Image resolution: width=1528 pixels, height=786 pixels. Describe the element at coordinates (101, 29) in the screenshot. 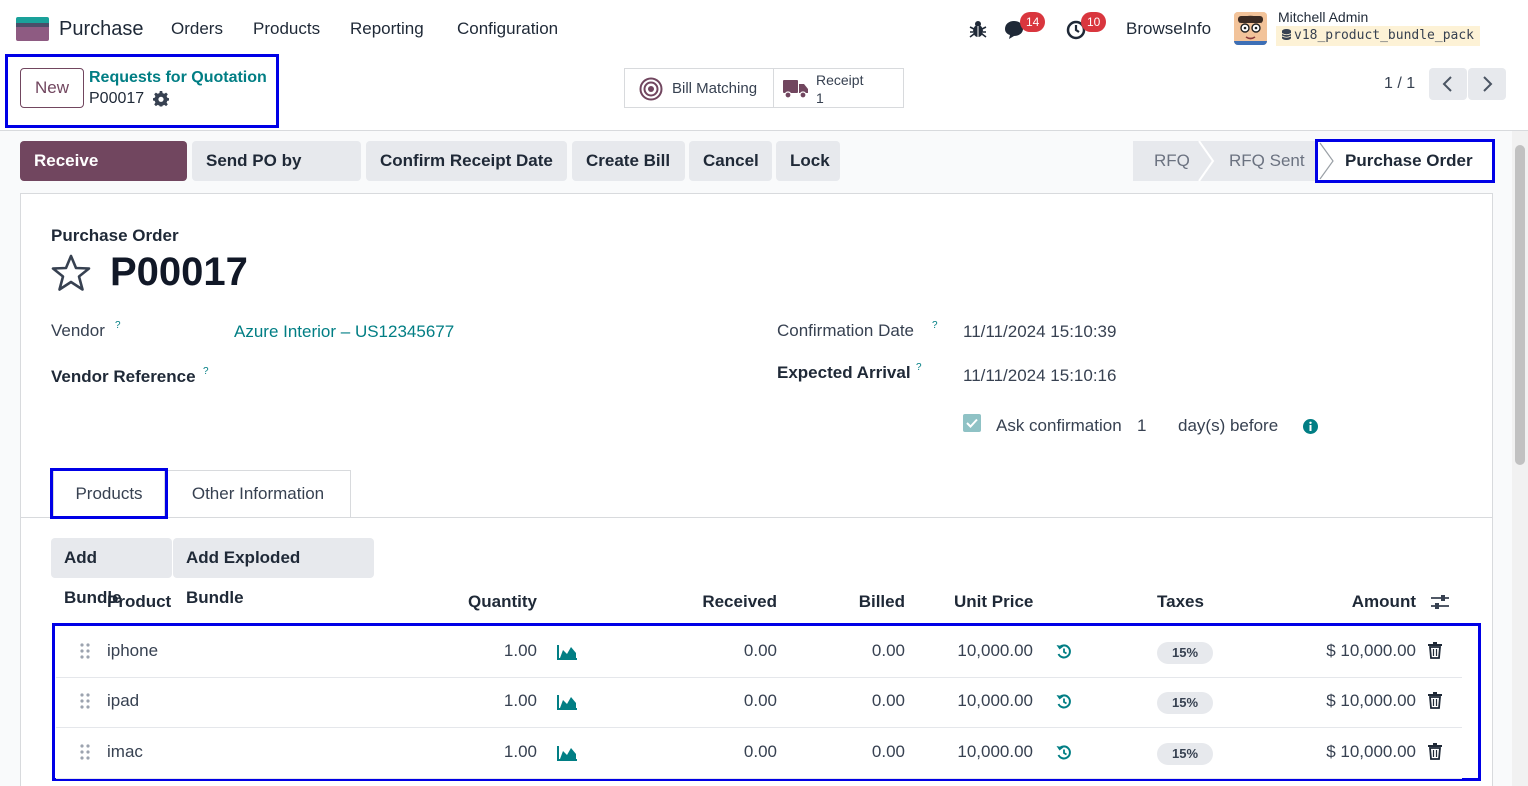

I see `app-name: Purchase` at that location.